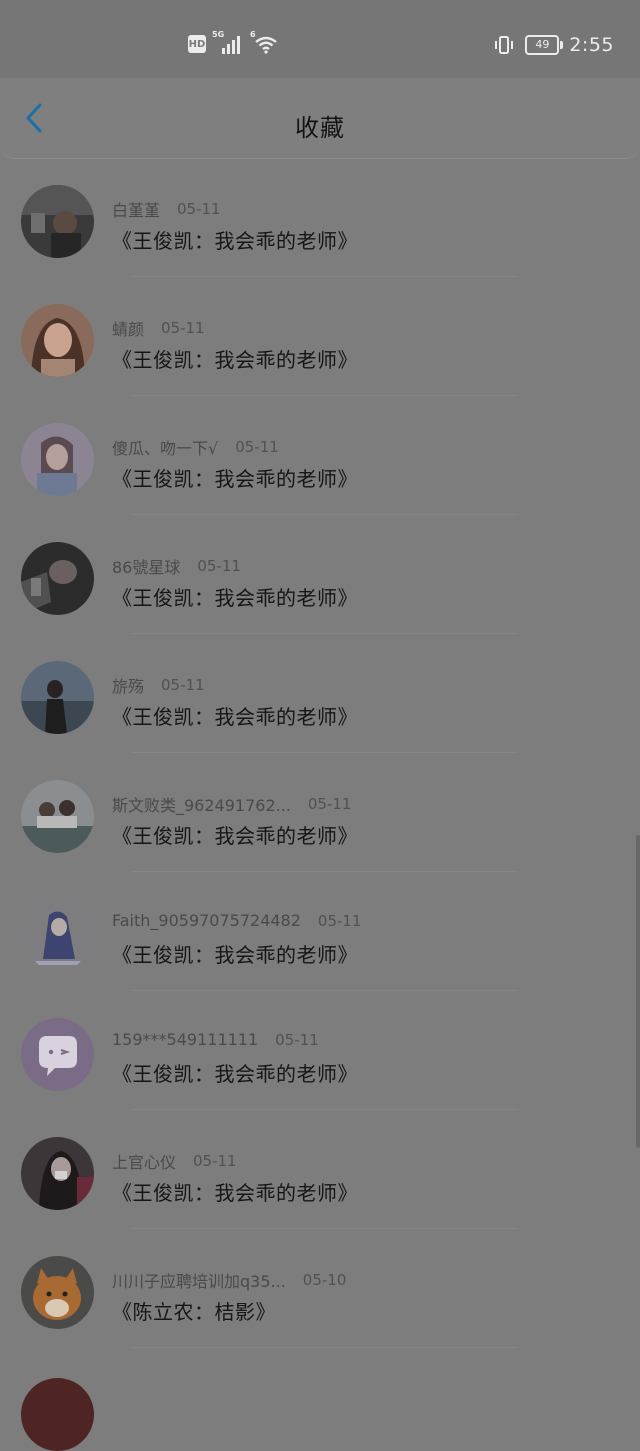  What do you see at coordinates (128, 685) in the screenshot?
I see `username: 旂殇` at bounding box center [128, 685].